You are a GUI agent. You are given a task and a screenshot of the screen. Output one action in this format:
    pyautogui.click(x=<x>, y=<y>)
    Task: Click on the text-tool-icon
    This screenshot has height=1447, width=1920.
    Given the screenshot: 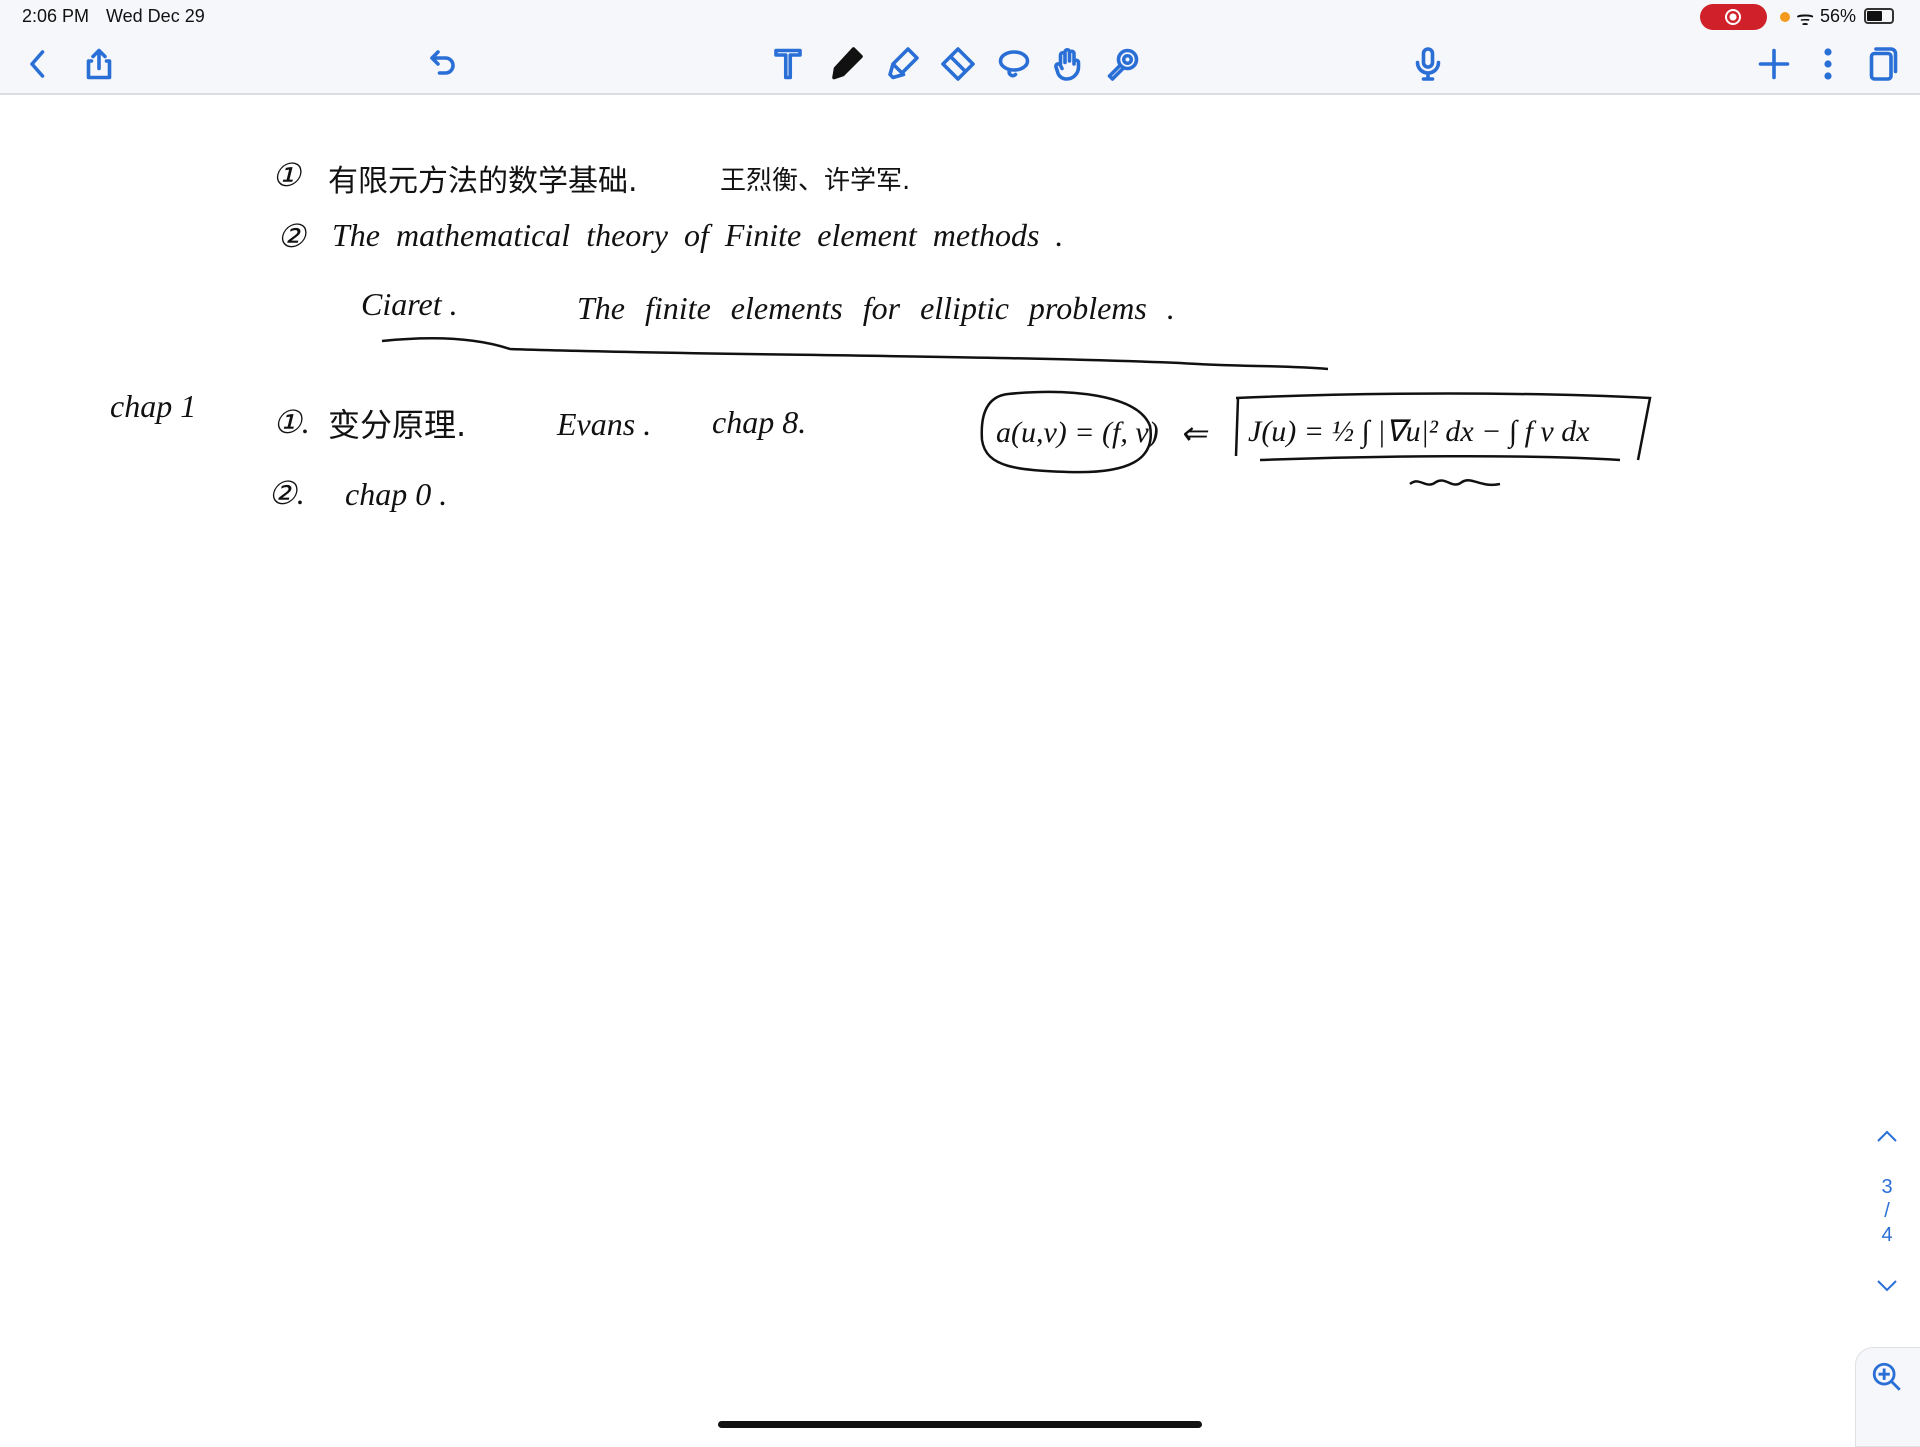 What is the action you would take?
    pyautogui.click(x=788, y=64)
    